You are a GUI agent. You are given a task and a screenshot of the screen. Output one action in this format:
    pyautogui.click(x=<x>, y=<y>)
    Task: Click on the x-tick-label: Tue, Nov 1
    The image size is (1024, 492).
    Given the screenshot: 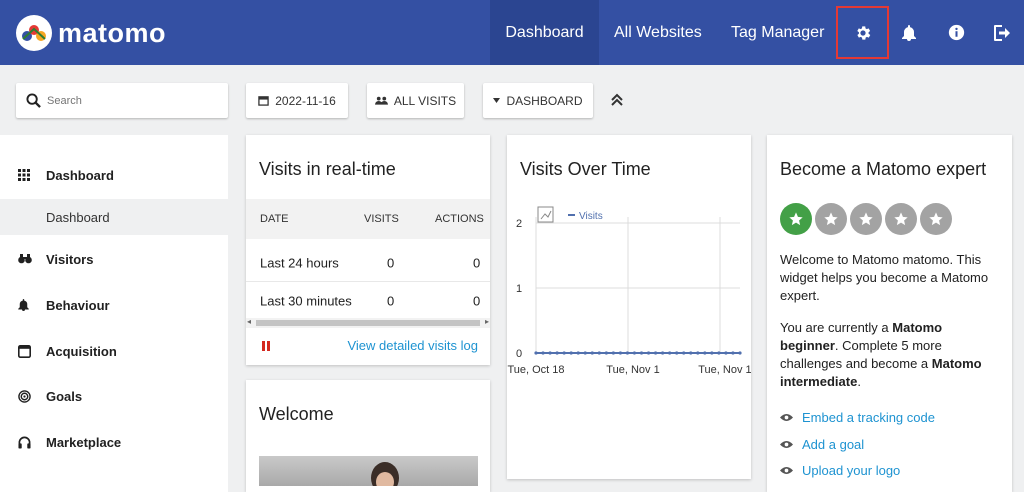 What is the action you would take?
    pyautogui.click(x=632, y=370)
    